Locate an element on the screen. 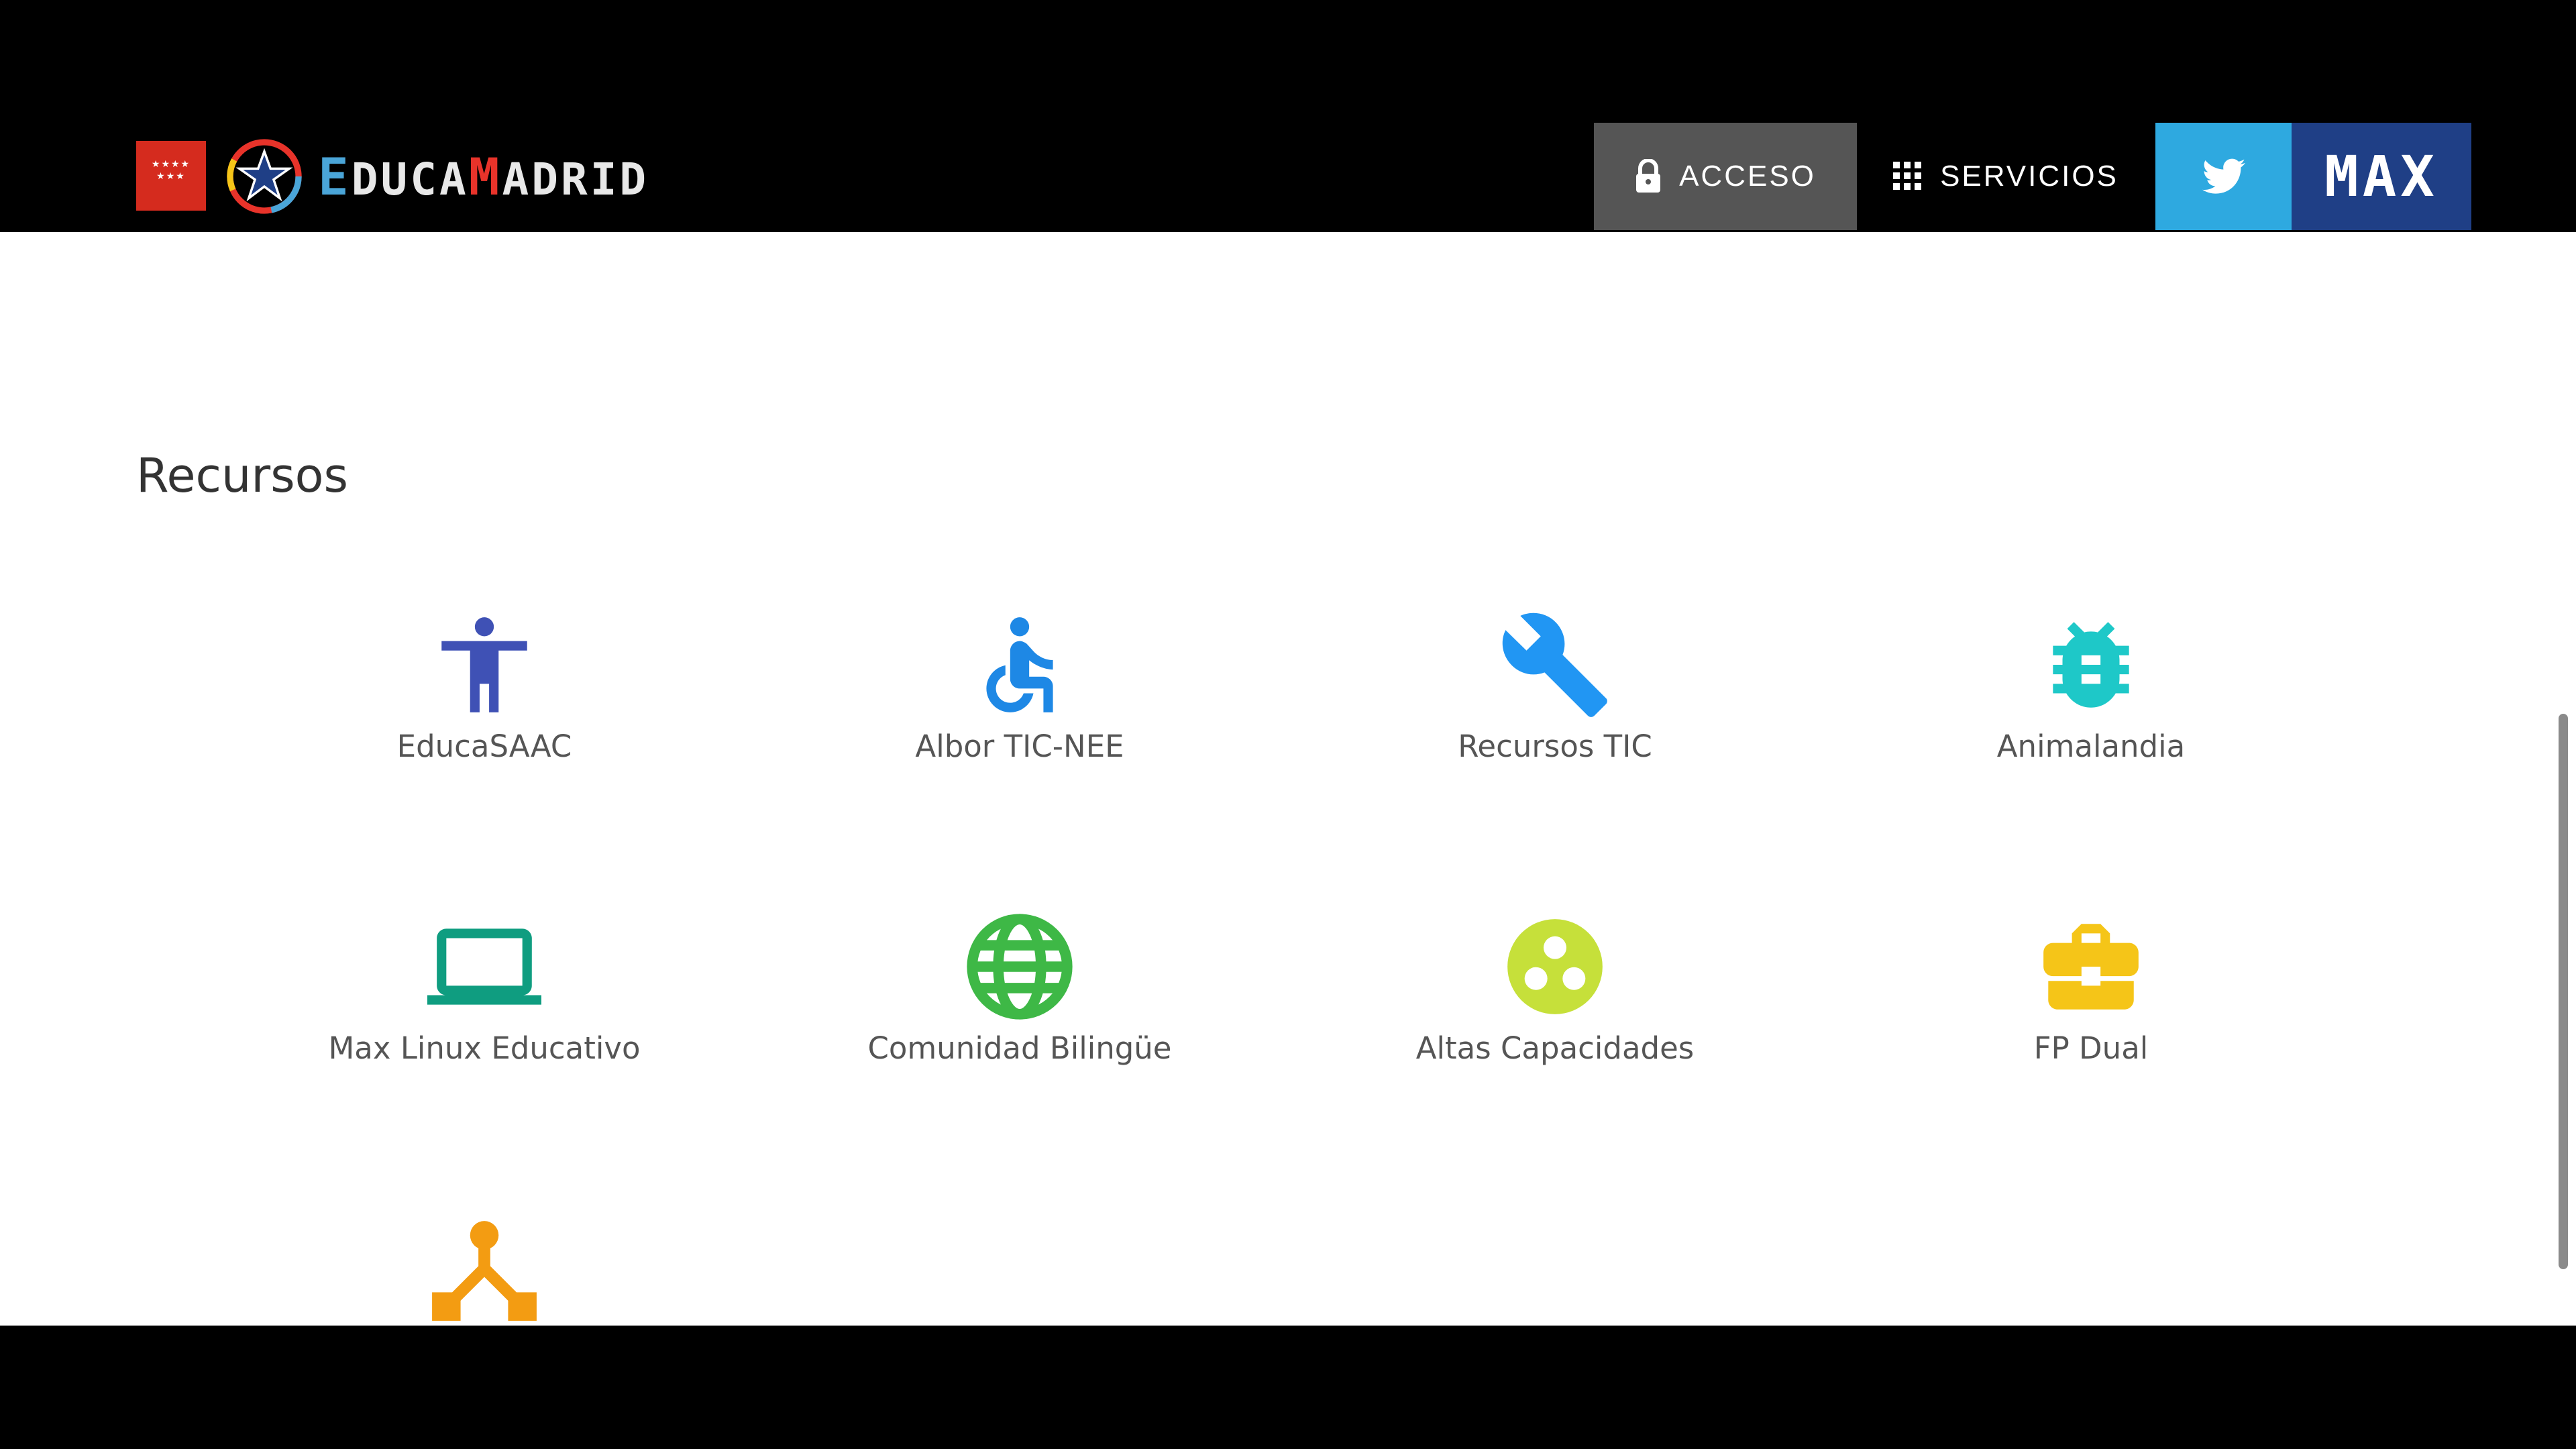 The height and width of the screenshot is (1449, 2576). apps-grid-icon is located at coordinates (1907, 176).